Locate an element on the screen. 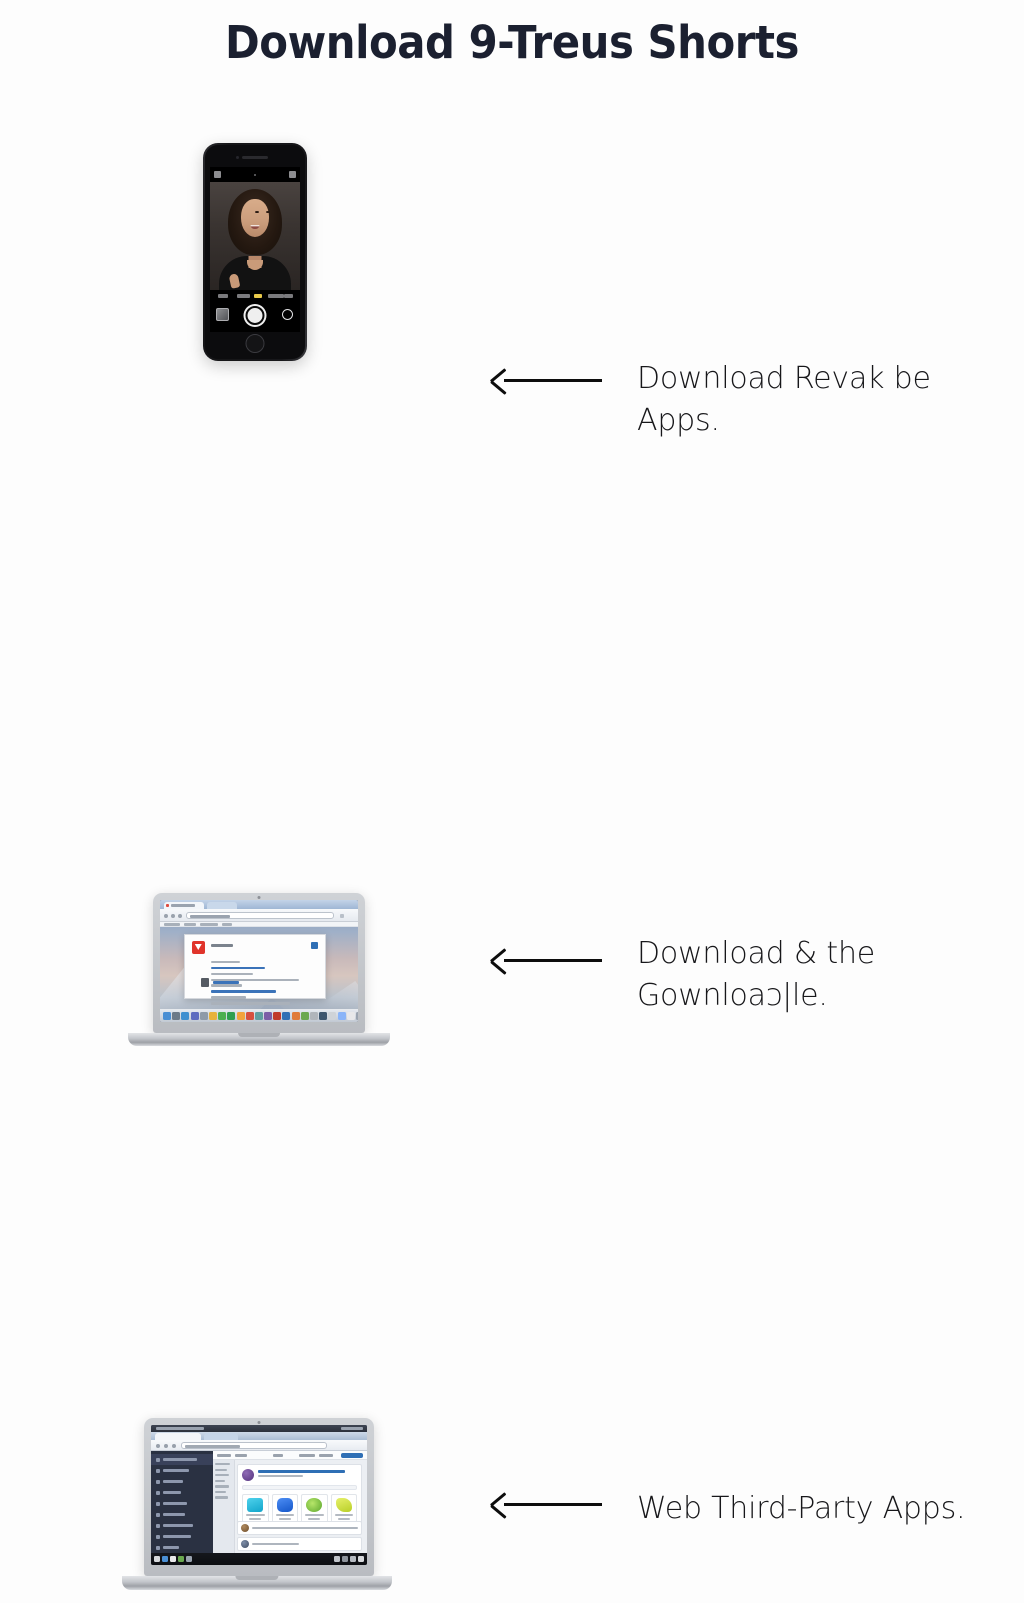  forward-icon is located at coordinates (166, 1445).